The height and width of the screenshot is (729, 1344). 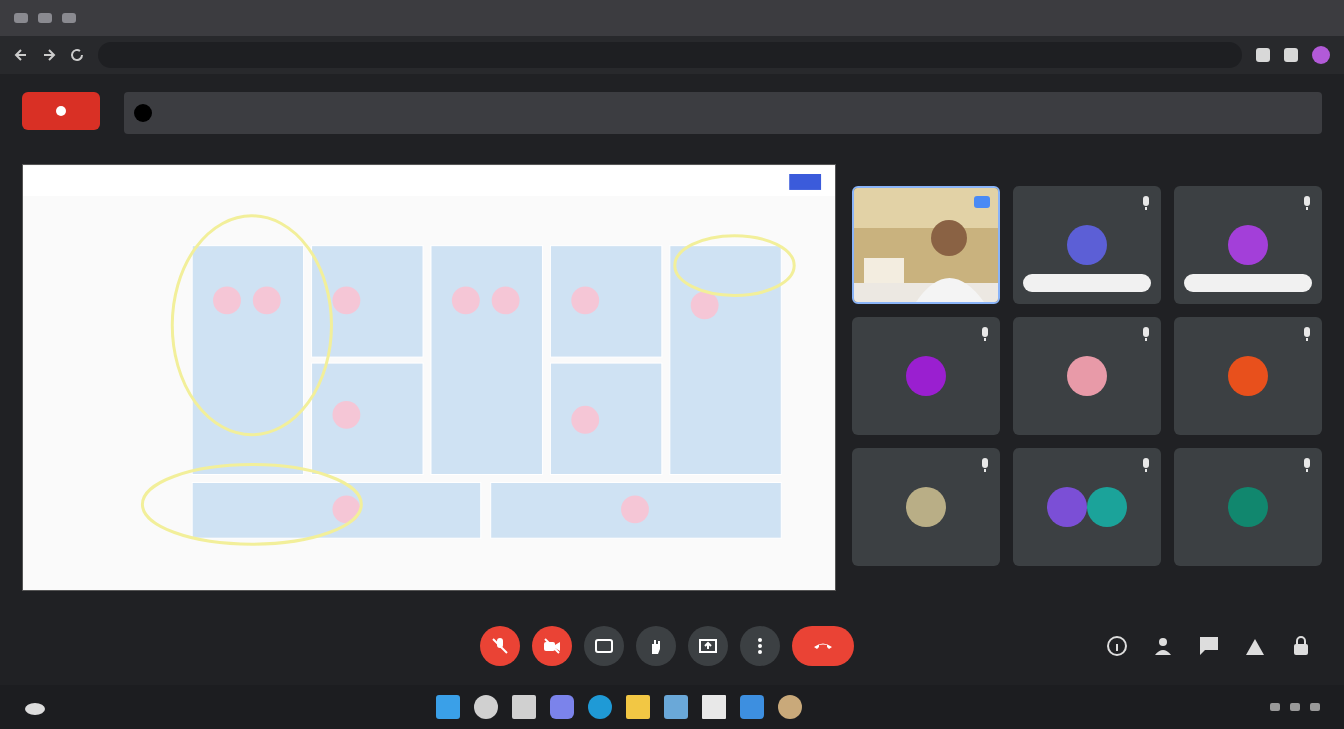 I want to click on leave-button, so click(x=823, y=646).